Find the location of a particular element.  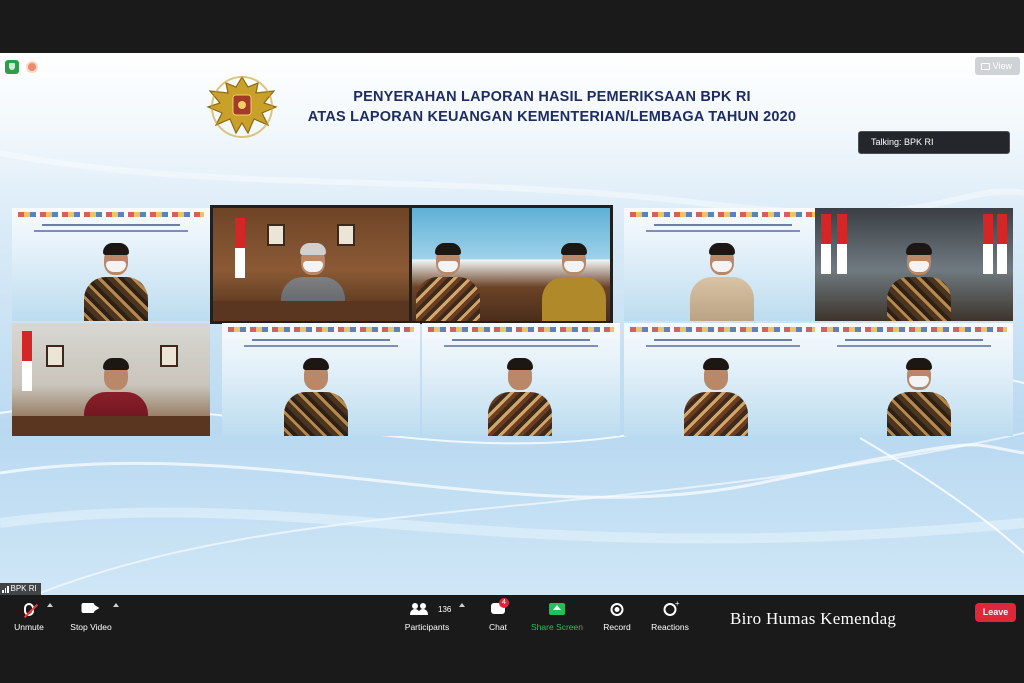

chat-button: 4 Chat is located at coordinates (498, 616).